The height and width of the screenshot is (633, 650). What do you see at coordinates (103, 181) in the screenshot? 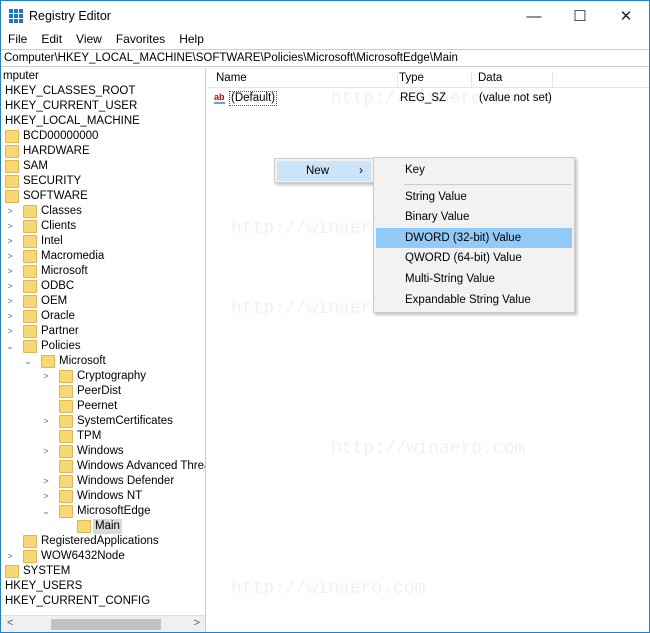
I see `tree-item: SECURITY` at bounding box center [103, 181].